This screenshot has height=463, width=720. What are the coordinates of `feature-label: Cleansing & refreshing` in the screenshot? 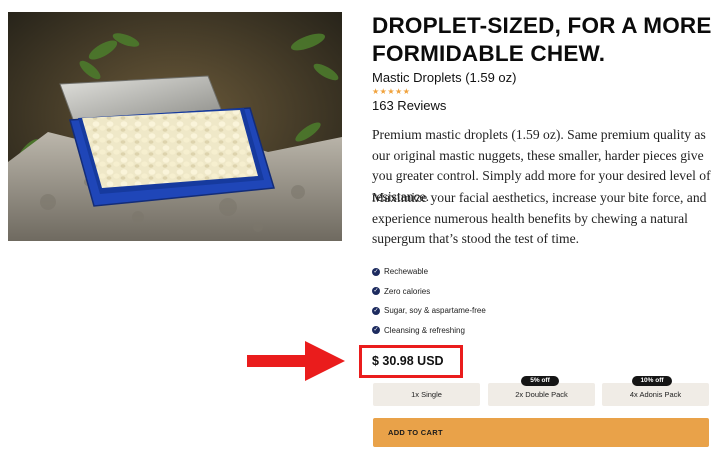 It's located at (424, 330).